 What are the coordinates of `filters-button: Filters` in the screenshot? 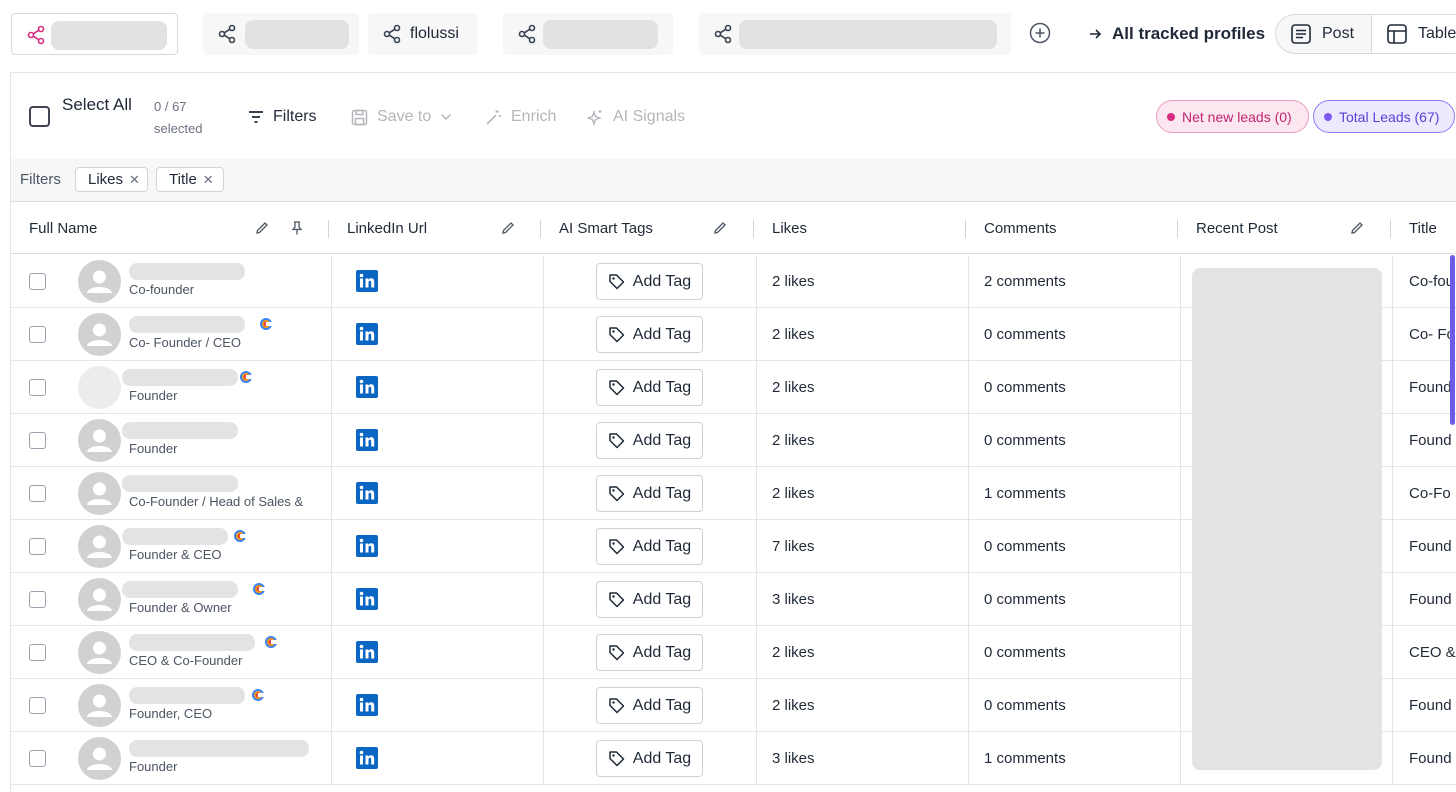 It's located at (282, 117).